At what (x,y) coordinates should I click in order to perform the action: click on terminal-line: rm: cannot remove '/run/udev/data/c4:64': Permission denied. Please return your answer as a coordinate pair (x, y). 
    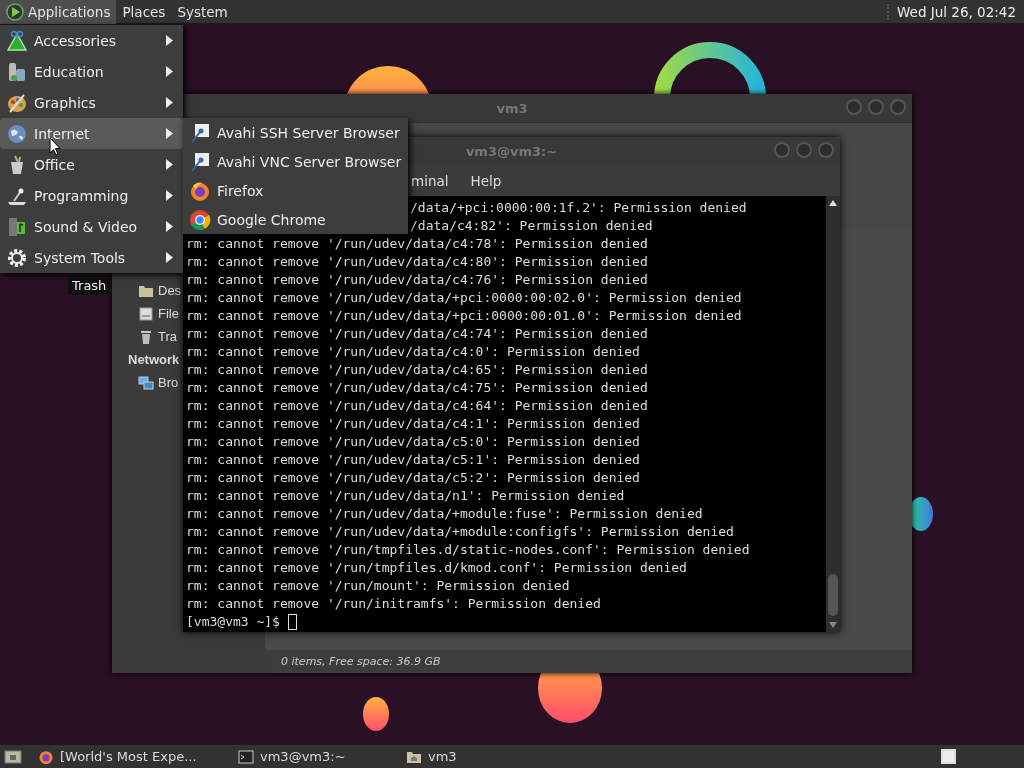
    Looking at the image, I should click on (417, 406).